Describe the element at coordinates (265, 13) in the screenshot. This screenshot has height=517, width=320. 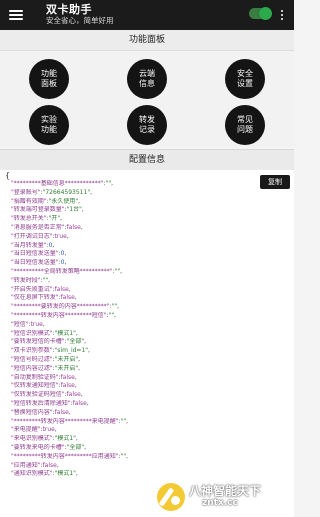
I see `toggle-knob` at that location.